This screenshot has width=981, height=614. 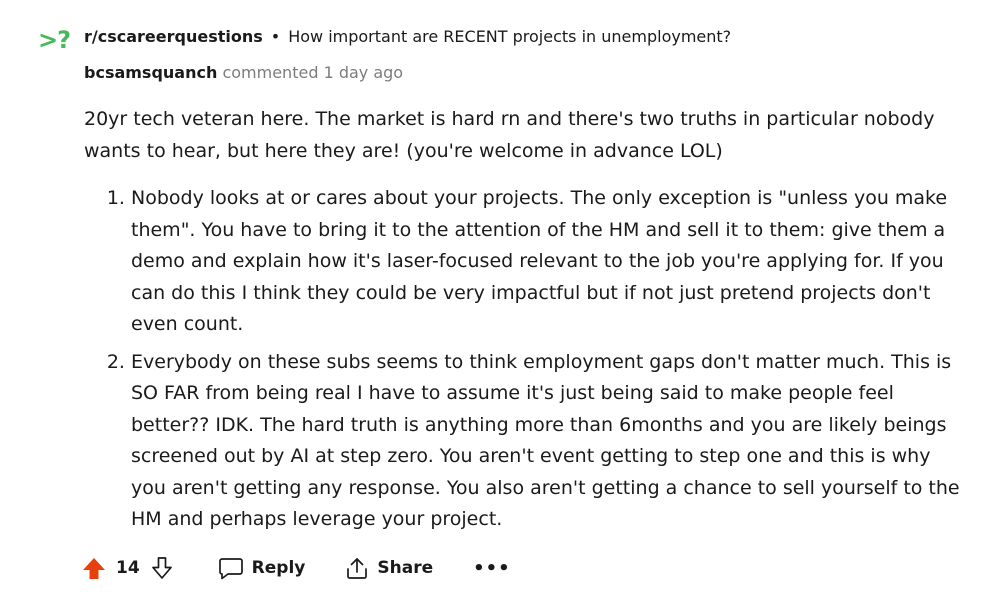 What do you see at coordinates (54, 40) in the screenshot?
I see `subreddit-icon: >?` at bounding box center [54, 40].